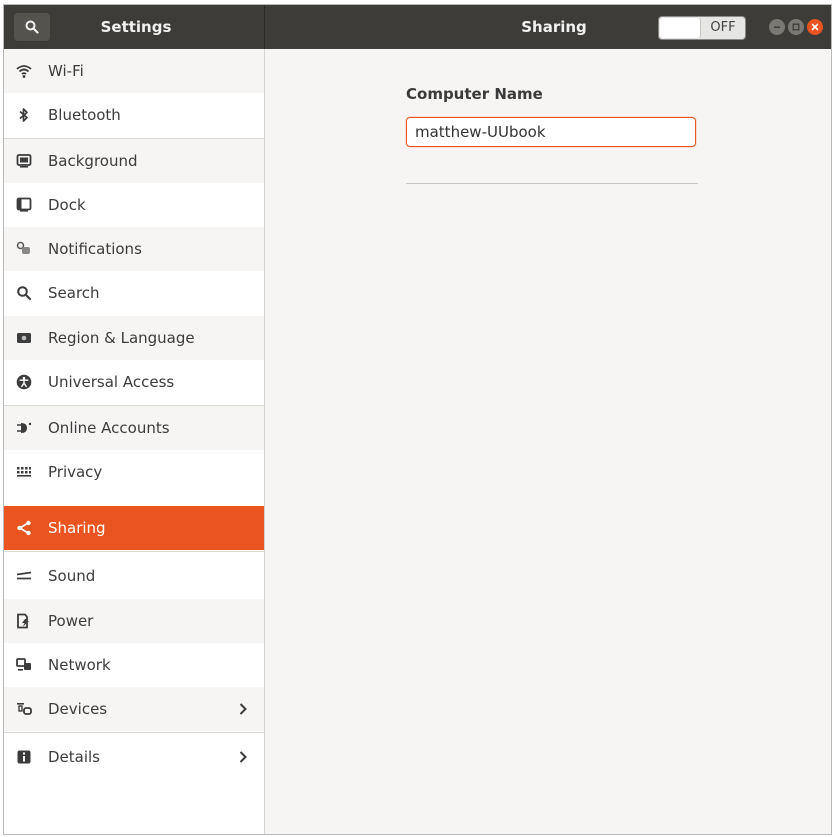 The height and width of the screenshot is (837, 834). I want to click on sidebar-item-devices: Devices, so click(134, 709).